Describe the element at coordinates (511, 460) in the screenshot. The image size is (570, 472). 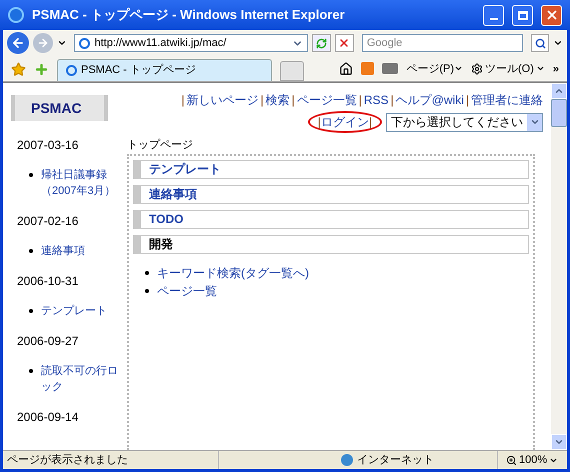
I see `zoom-icon` at that location.